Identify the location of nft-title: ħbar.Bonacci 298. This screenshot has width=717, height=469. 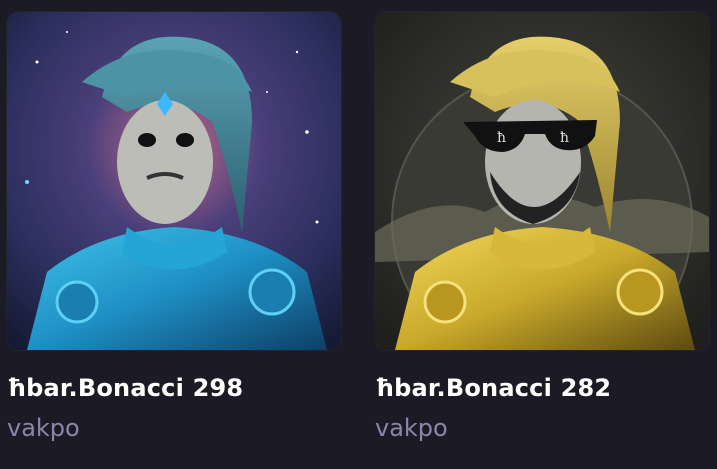
(177, 388).